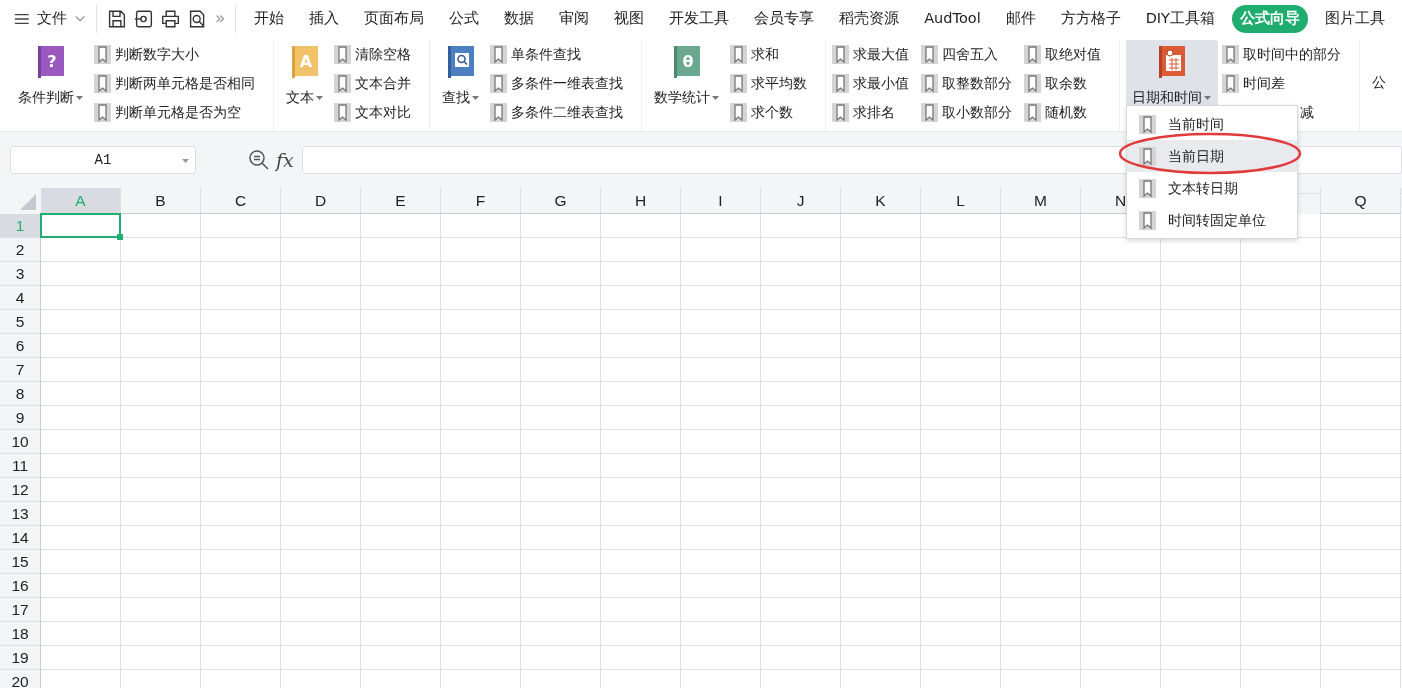  Describe the element at coordinates (1292, 54) in the screenshot. I see `ribbon-item: 取时间中的部分` at that location.